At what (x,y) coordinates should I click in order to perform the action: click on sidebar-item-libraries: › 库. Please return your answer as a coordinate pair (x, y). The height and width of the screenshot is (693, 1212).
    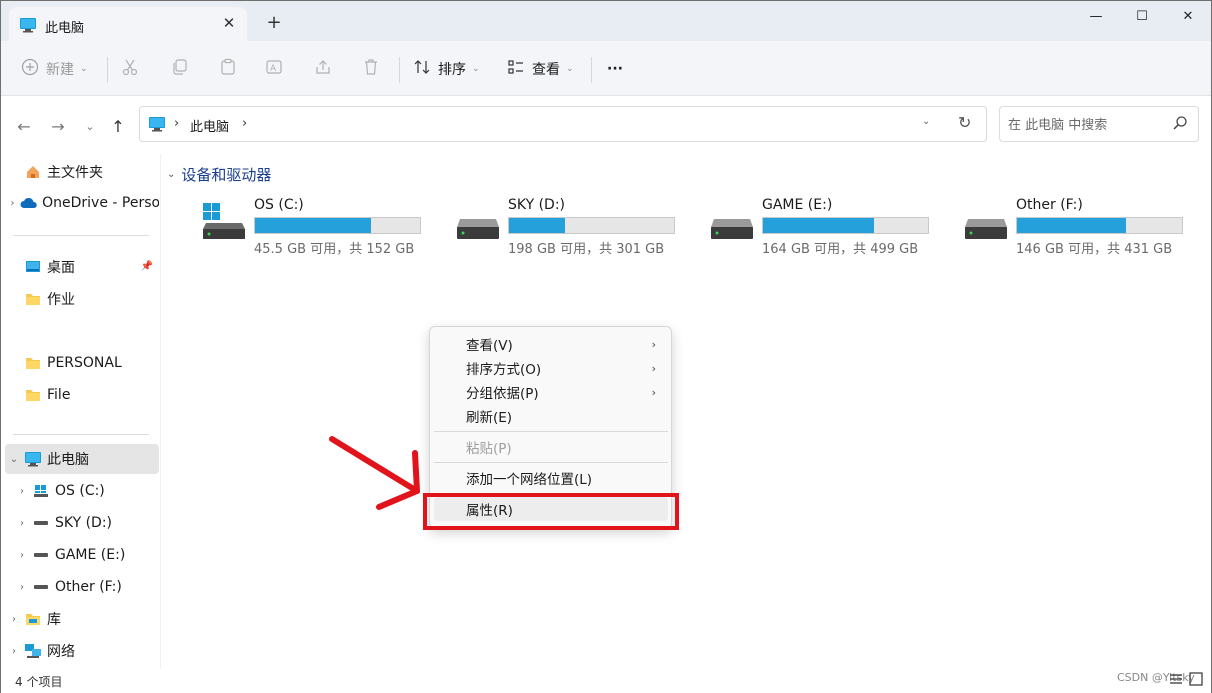
    Looking at the image, I should click on (82, 619).